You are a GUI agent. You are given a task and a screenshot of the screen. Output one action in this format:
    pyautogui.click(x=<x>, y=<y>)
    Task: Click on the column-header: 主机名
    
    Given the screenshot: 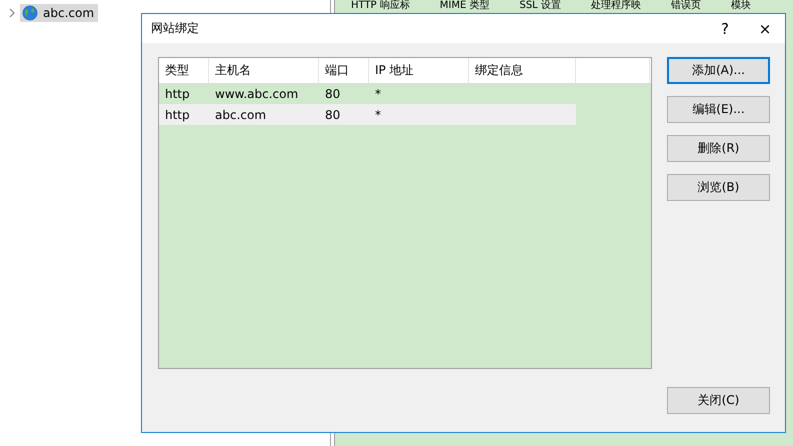 What is the action you would take?
    pyautogui.click(x=264, y=70)
    